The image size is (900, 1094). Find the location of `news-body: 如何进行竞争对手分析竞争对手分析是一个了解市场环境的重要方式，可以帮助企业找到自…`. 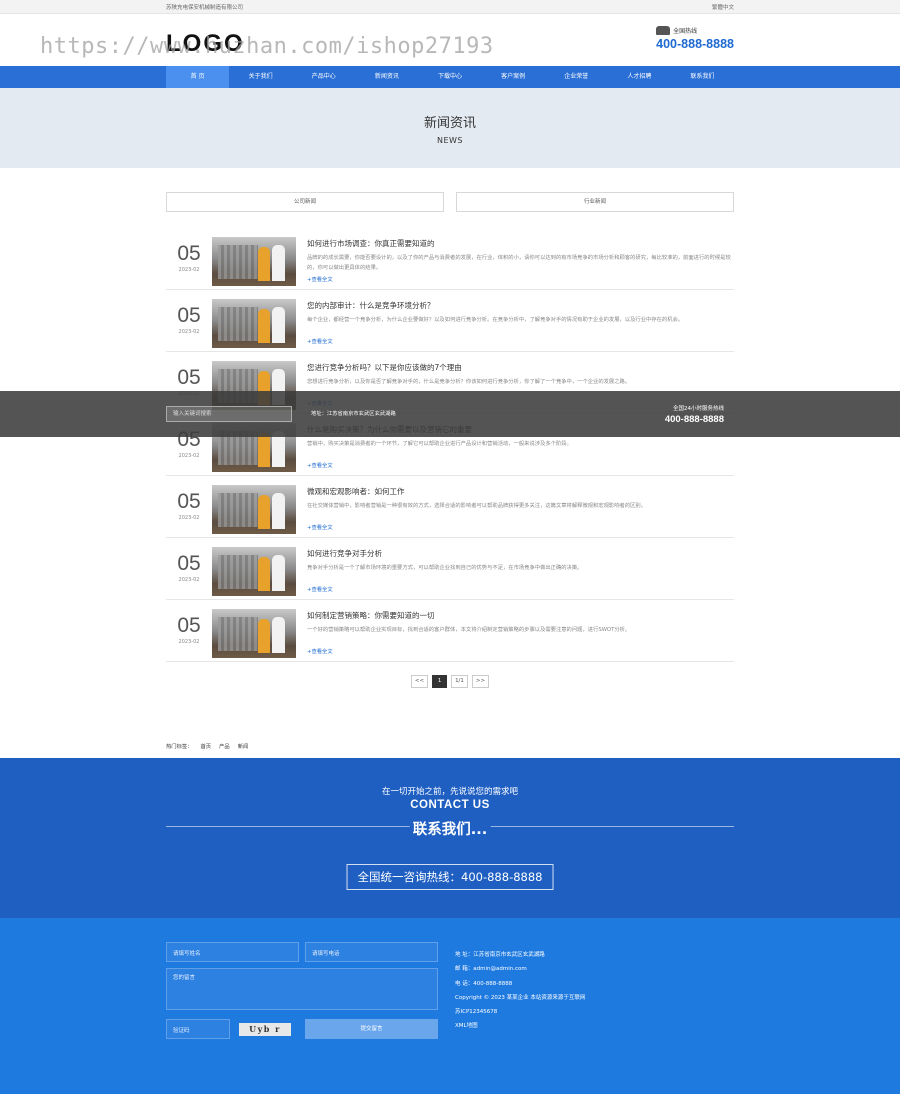

news-body: 如何进行竞争对手分析竞争对手分析是一个了解市场环境的重要方式，可以帮助企业找到自… is located at coordinates (520, 573).